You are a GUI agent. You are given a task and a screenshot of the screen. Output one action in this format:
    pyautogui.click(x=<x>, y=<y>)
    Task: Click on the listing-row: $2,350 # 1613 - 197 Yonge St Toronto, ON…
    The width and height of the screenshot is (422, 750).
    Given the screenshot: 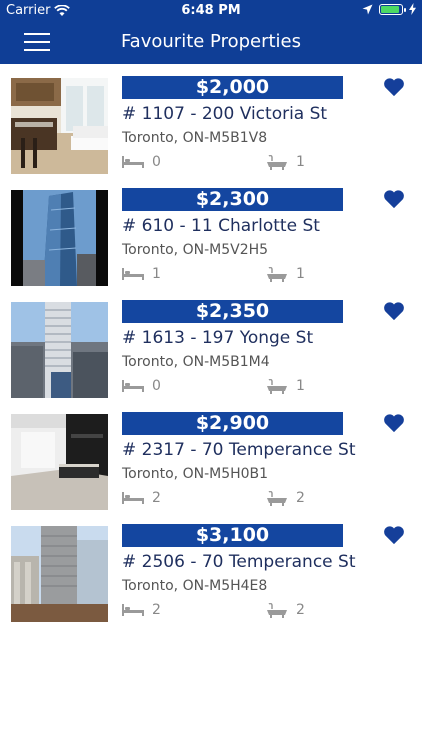 What is the action you would take?
    pyautogui.click(x=211, y=344)
    